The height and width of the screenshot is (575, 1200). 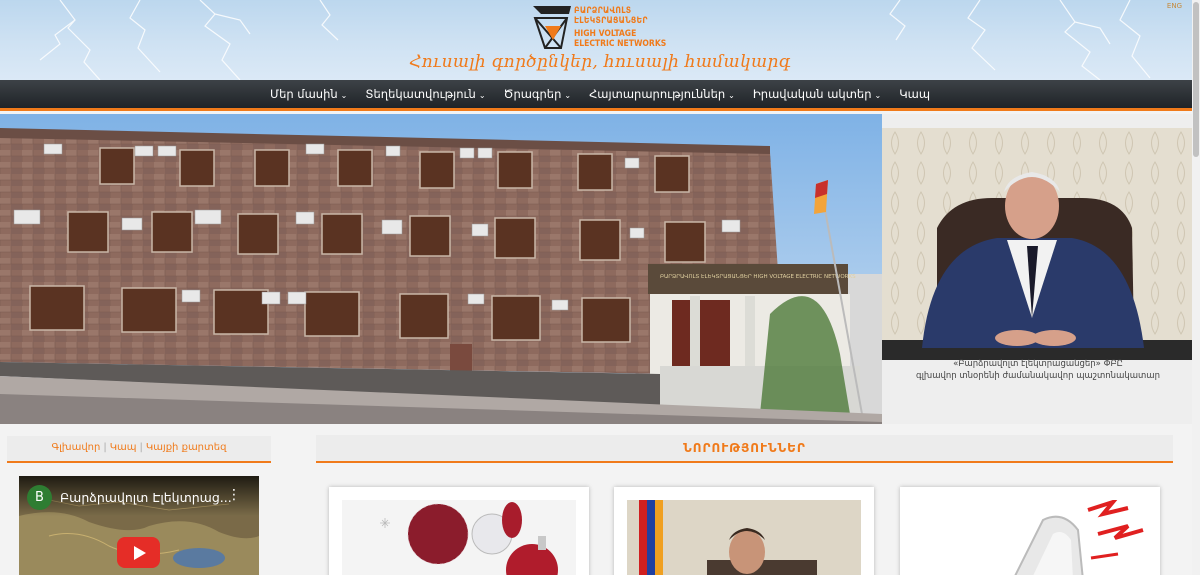 I want to click on logo-armenian-line1: ԲԱՐՁՐԱՎՈԼՏ, so click(x=603, y=11).